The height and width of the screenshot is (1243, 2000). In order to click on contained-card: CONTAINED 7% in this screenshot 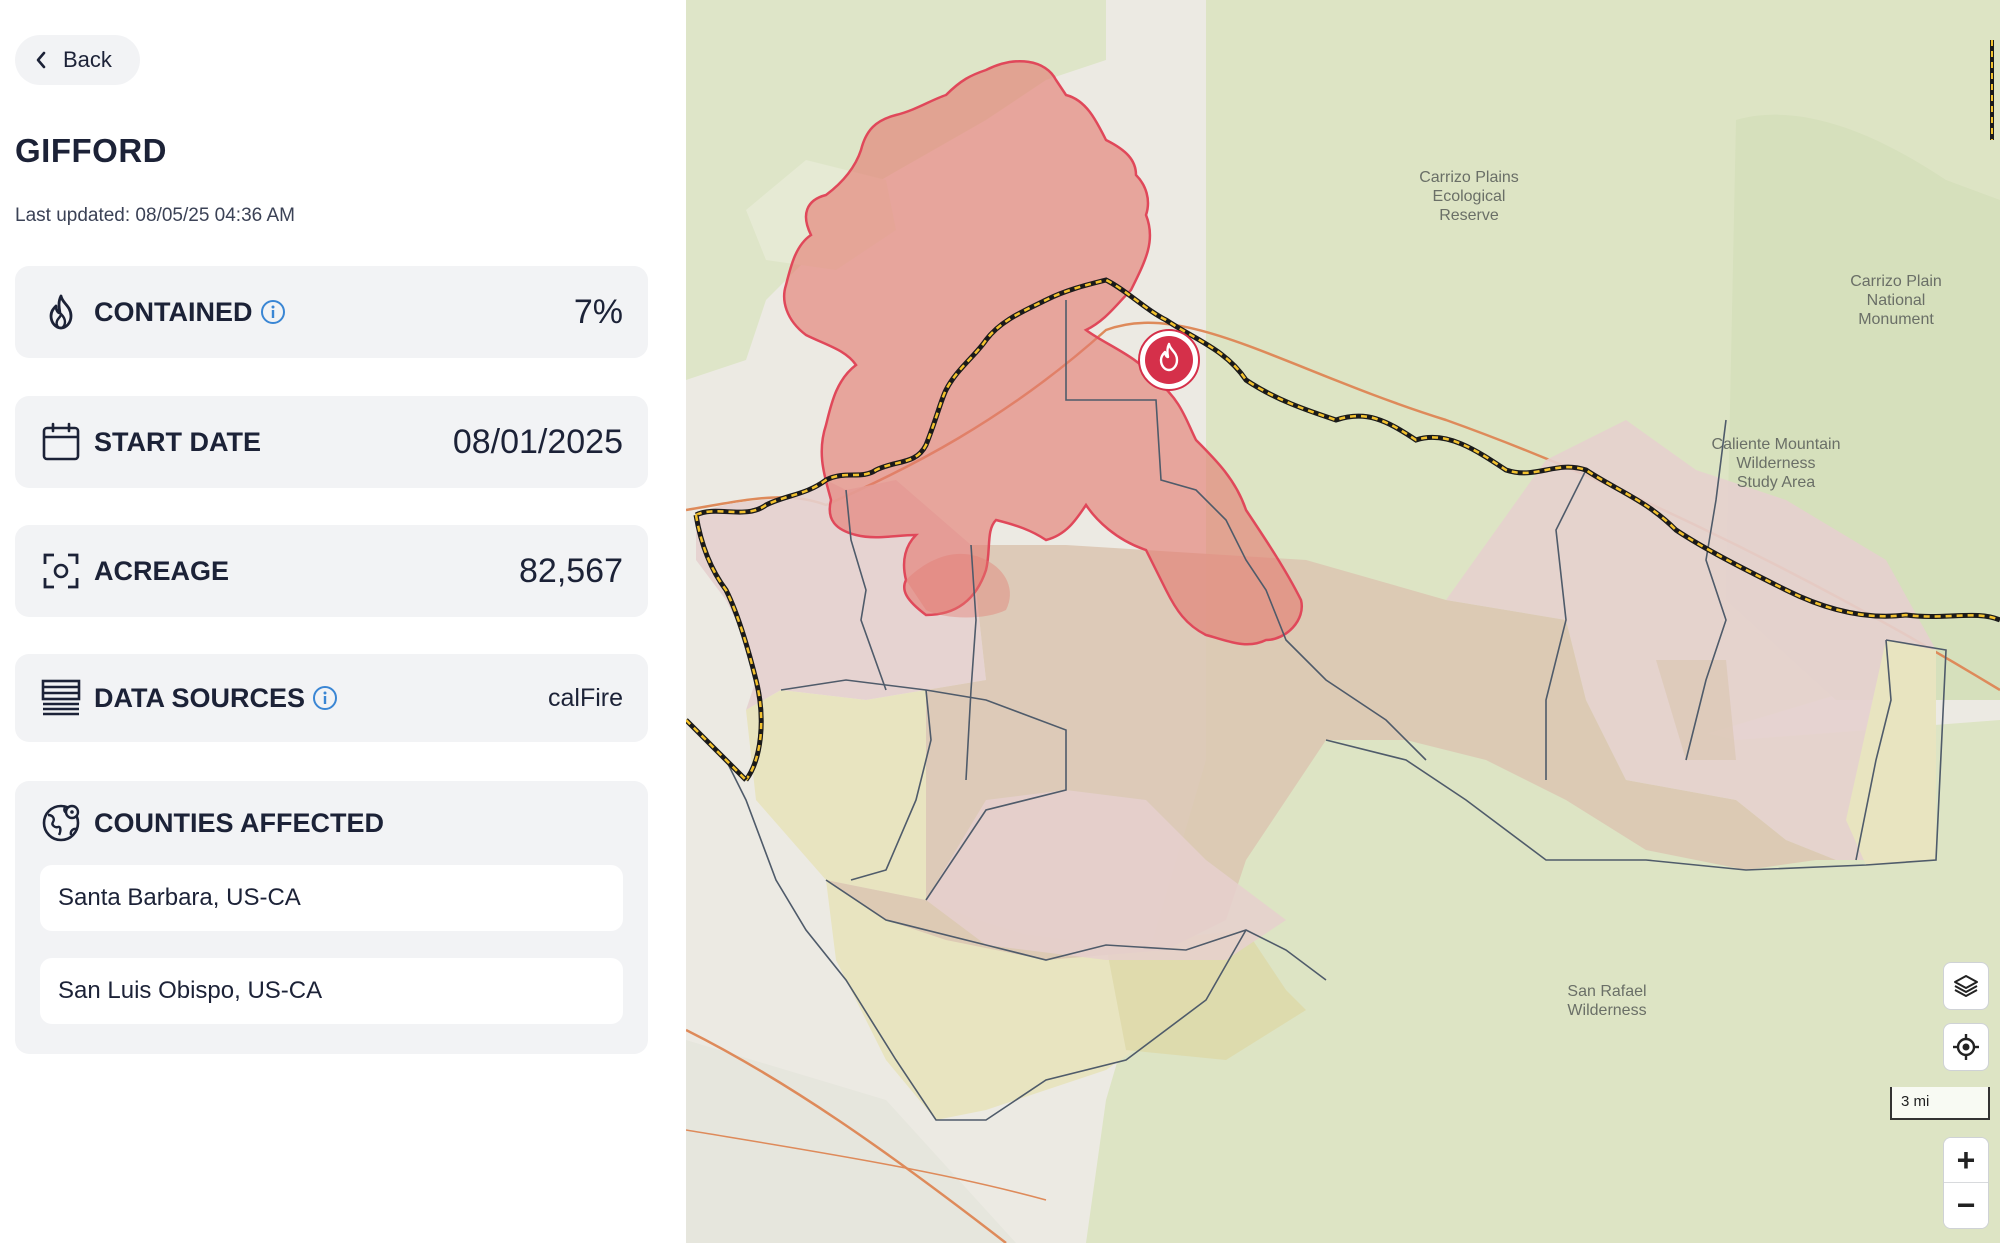, I will do `click(331, 312)`.